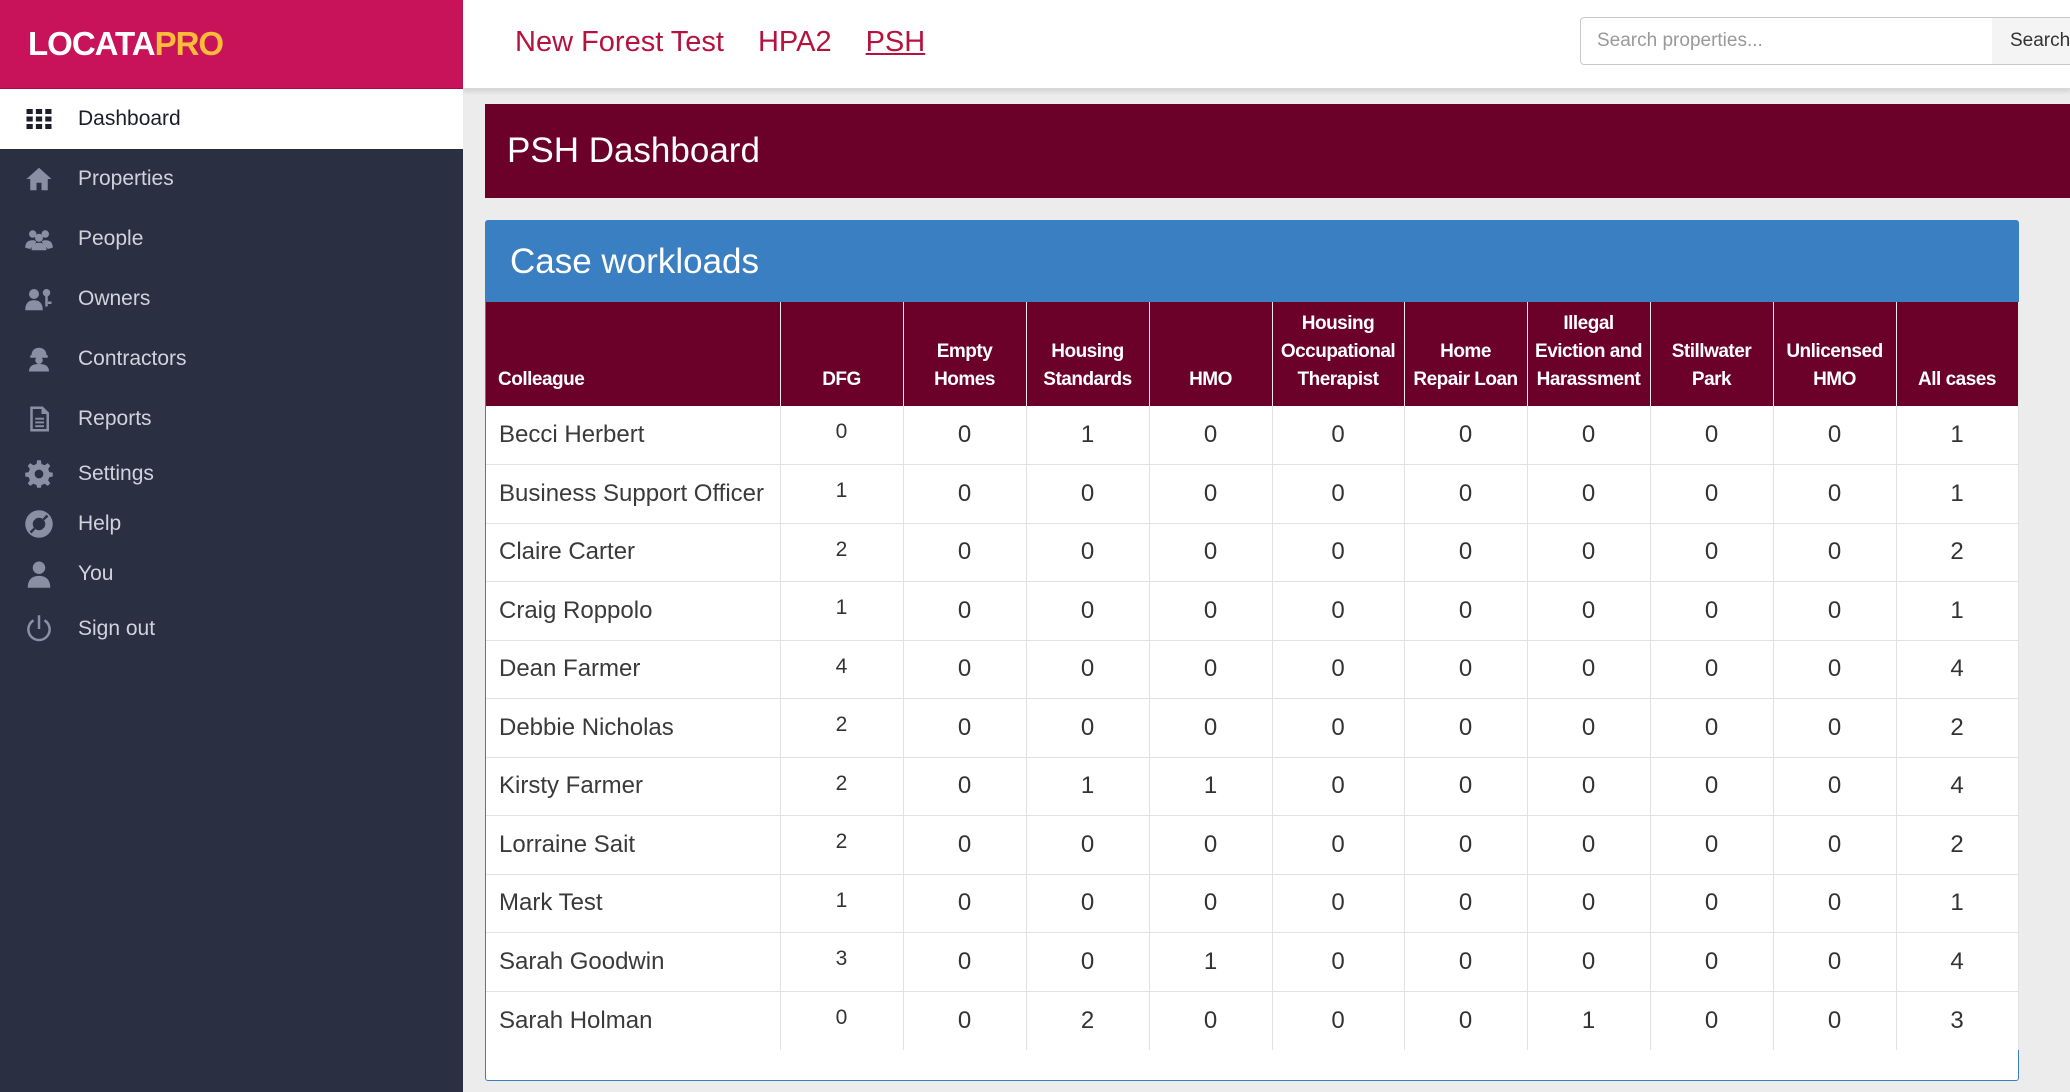 This screenshot has height=1092, width=2070. Describe the element at coordinates (231, 119) in the screenshot. I see `sidebar-item-dashboard: Dashboard` at that location.